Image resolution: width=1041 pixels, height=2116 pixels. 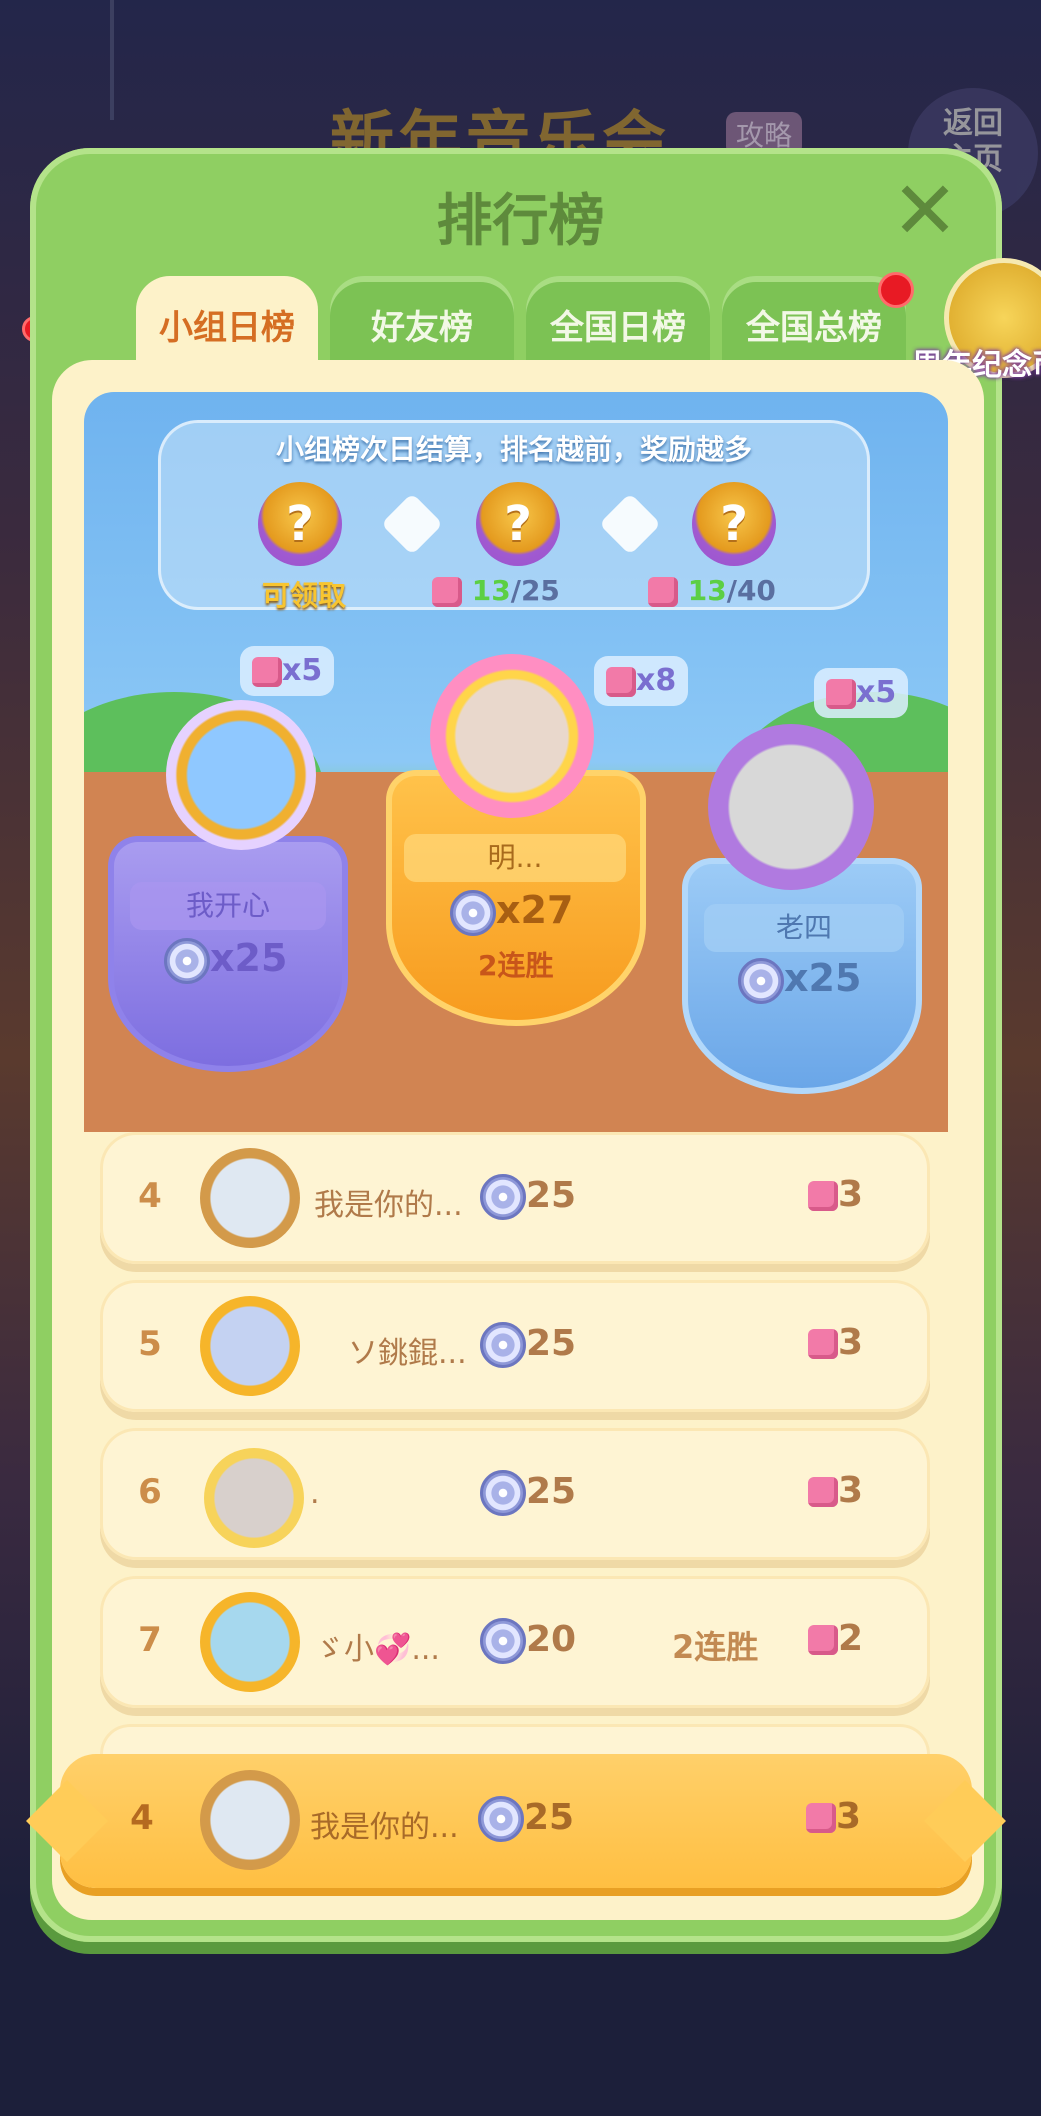 I want to click on my-rank-row: 4 我是你的... 25 3, so click(x=516, y=1821).